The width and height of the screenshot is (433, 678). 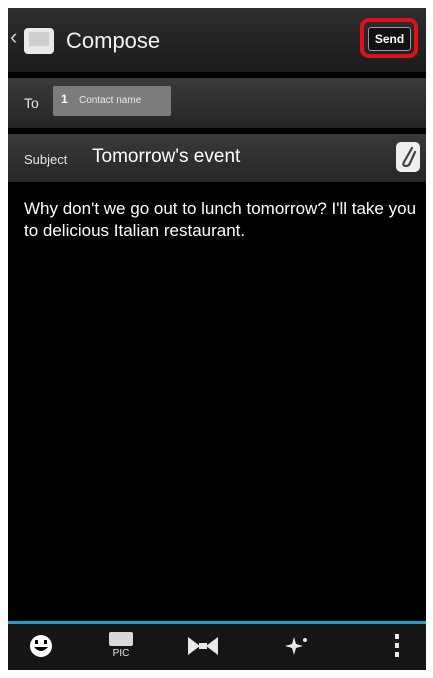 What do you see at coordinates (166, 157) in the screenshot?
I see `subject-value: Tomorrow's event` at bounding box center [166, 157].